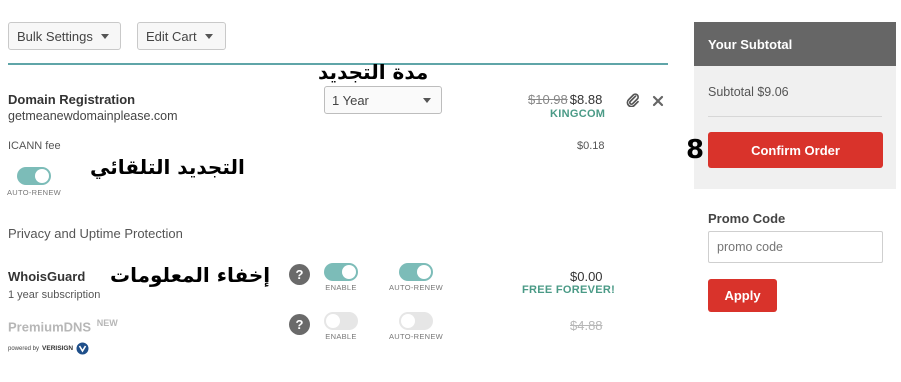  Describe the element at coordinates (795, 247) in the screenshot. I see `promo-code-input` at that location.